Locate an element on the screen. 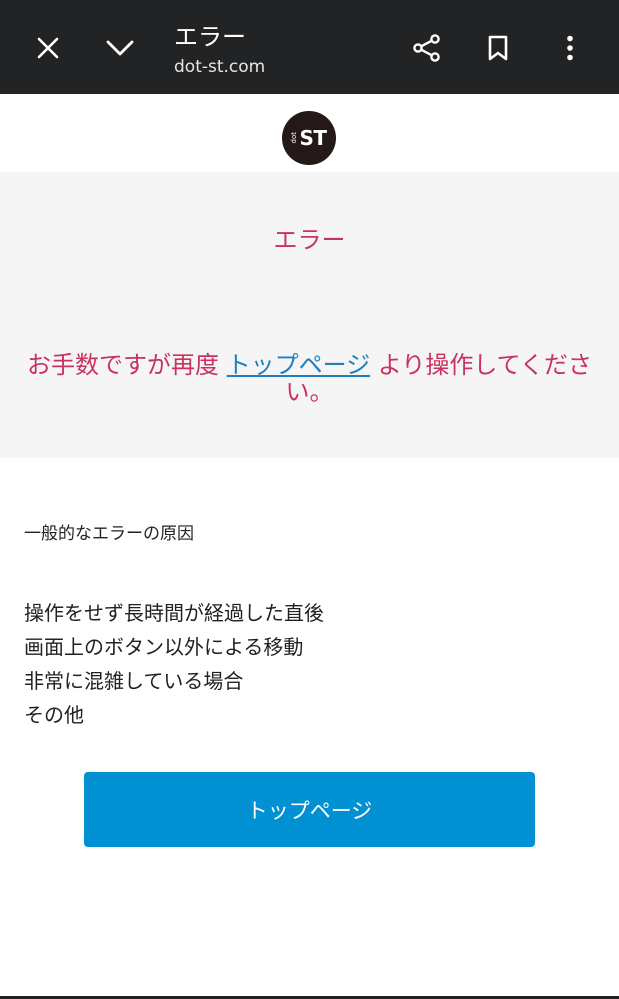  collapse-button is located at coordinates (120, 48).